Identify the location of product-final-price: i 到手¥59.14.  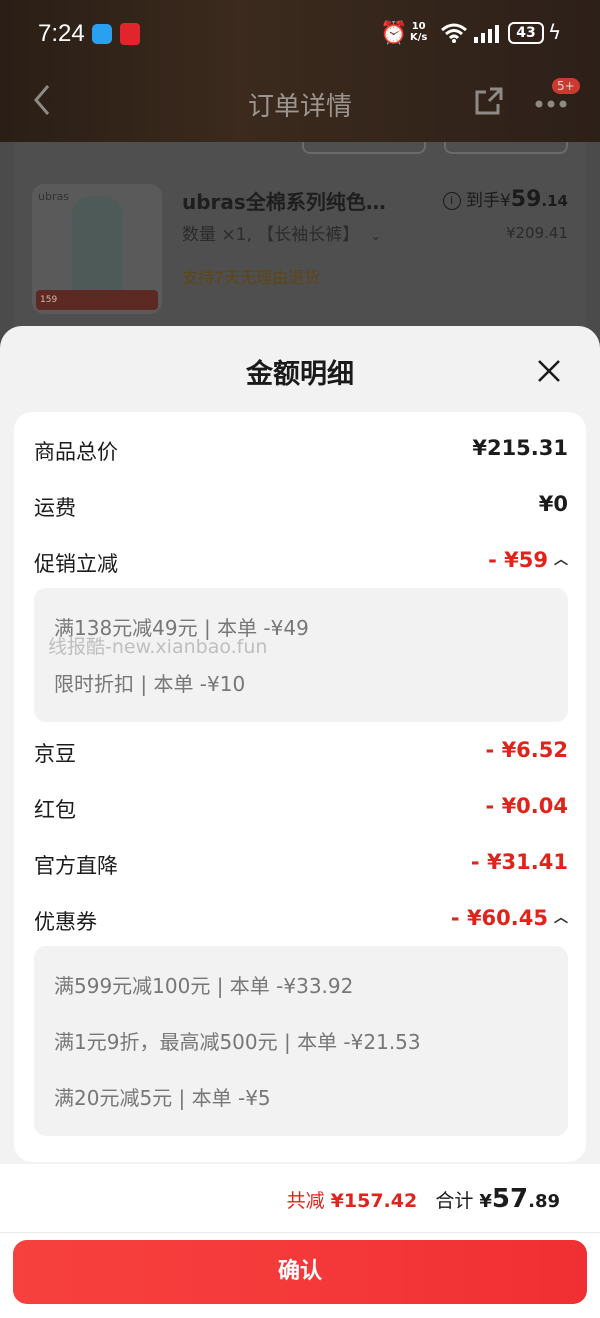
(505, 199).